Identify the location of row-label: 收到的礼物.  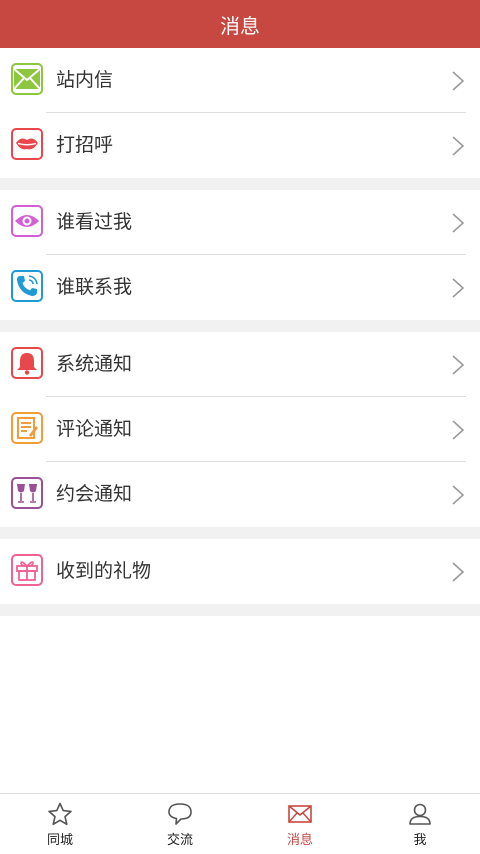
(104, 571).